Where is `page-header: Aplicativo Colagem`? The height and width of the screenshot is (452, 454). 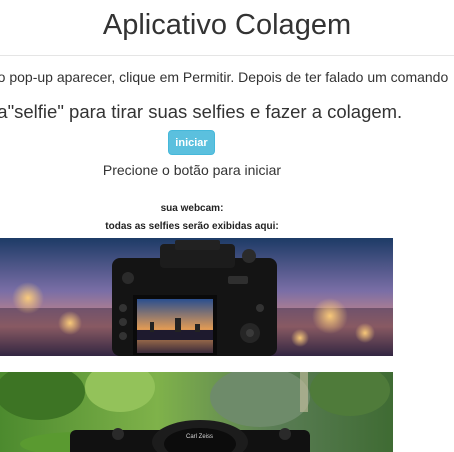 page-header: Aplicativo Colagem is located at coordinates (227, 28).